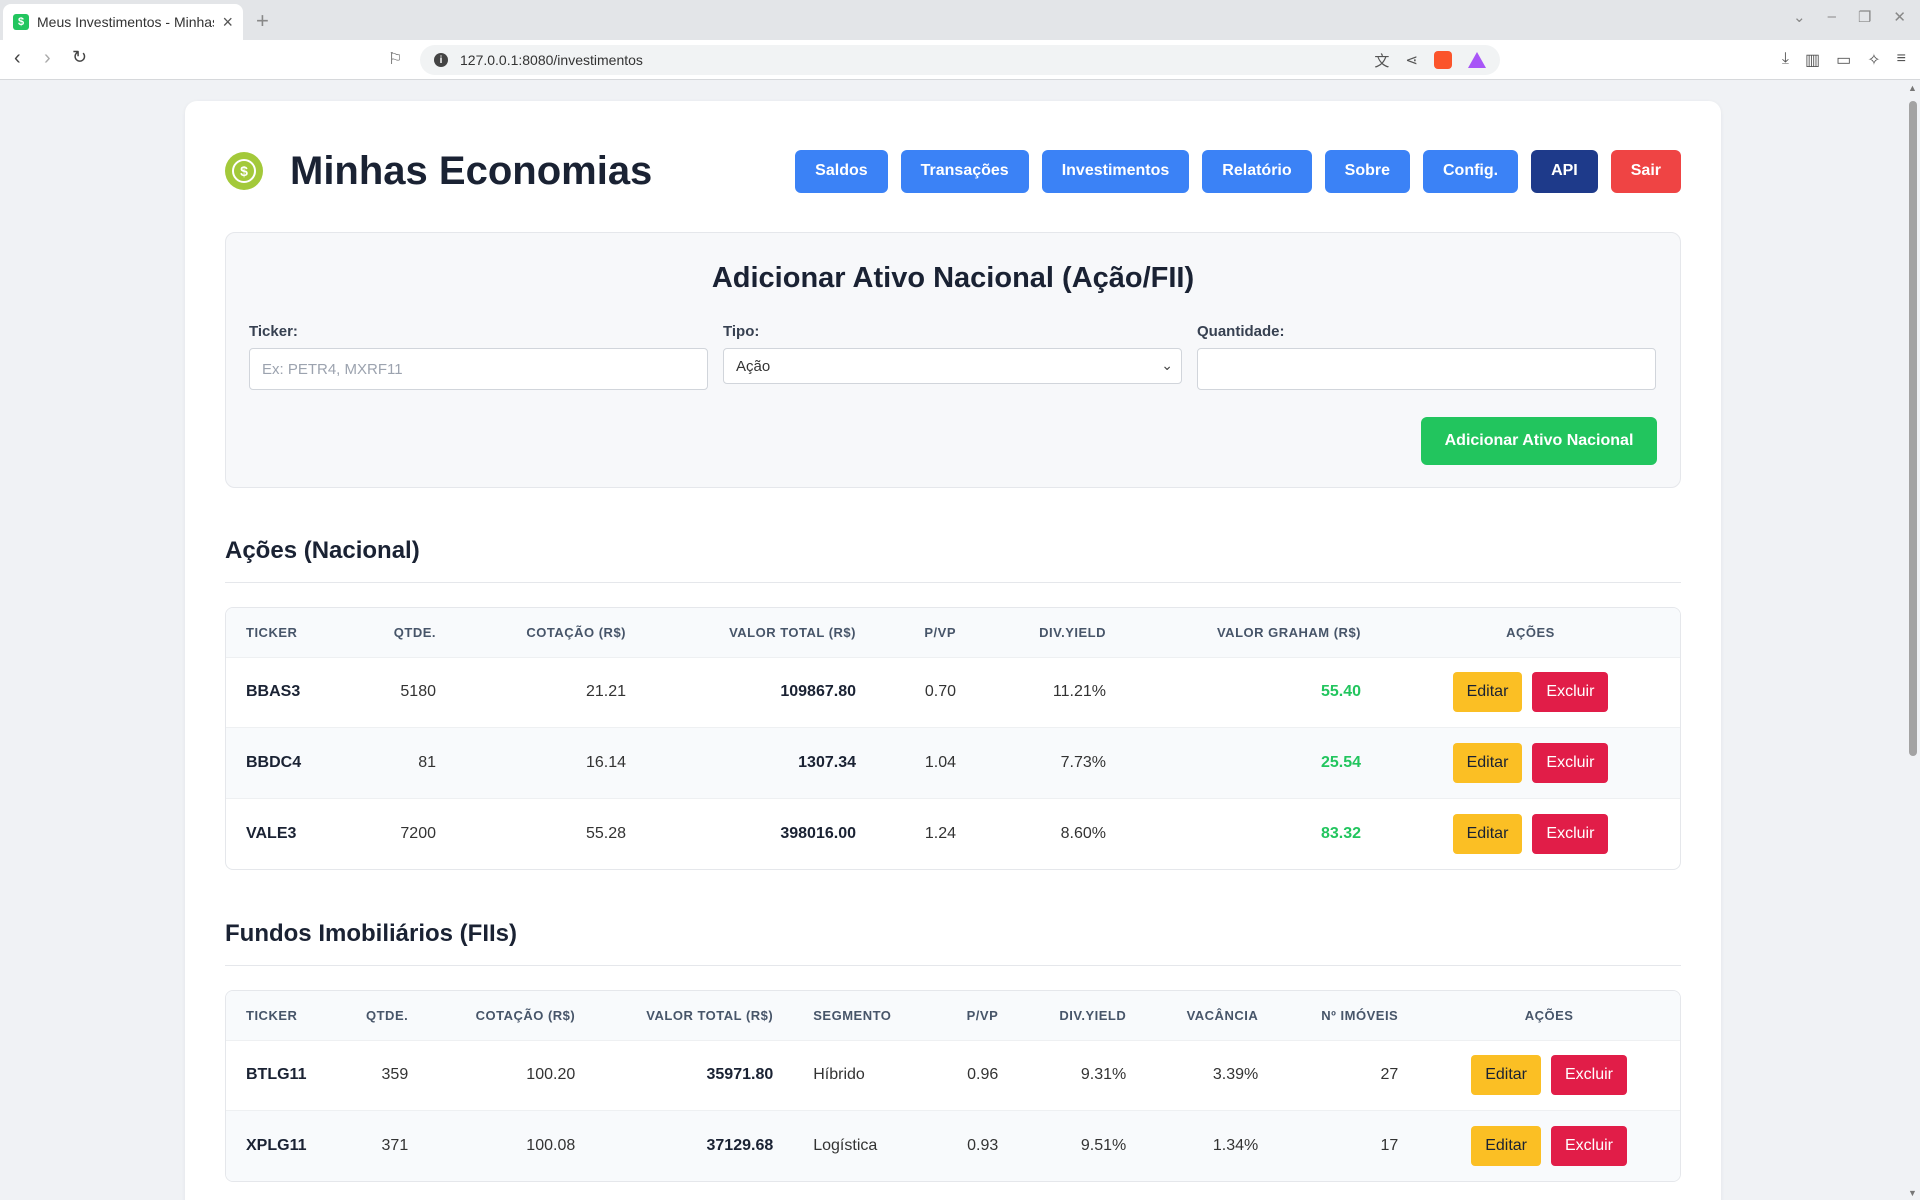 The height and width of the screenshot is (1200, 1920). What do you see at coordinates (1443, 60) in the screenshot?
I see `brave-shield-icon` at bounding box center [1443, 60].